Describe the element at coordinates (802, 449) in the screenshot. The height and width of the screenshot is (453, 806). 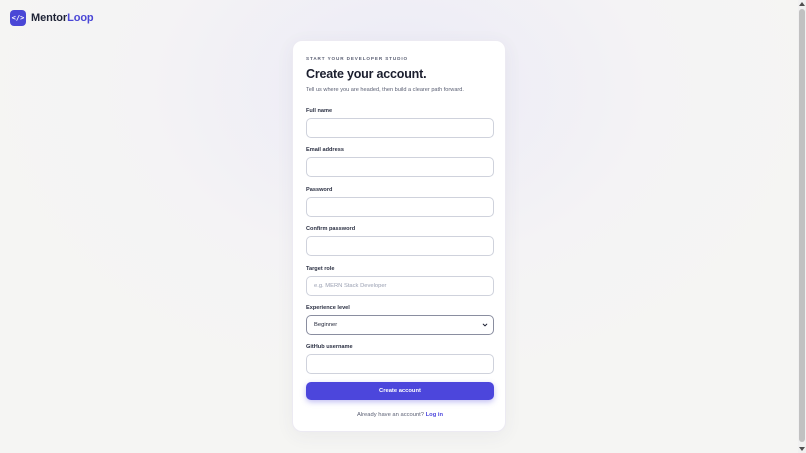
I see `scroll-down-arrow-icon` at that location.